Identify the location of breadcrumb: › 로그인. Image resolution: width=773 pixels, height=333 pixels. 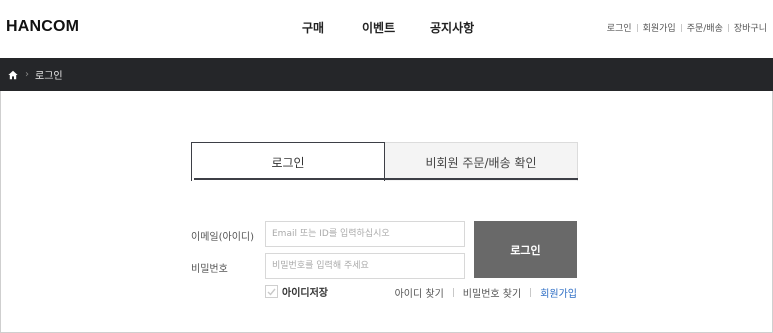
(386, 74).